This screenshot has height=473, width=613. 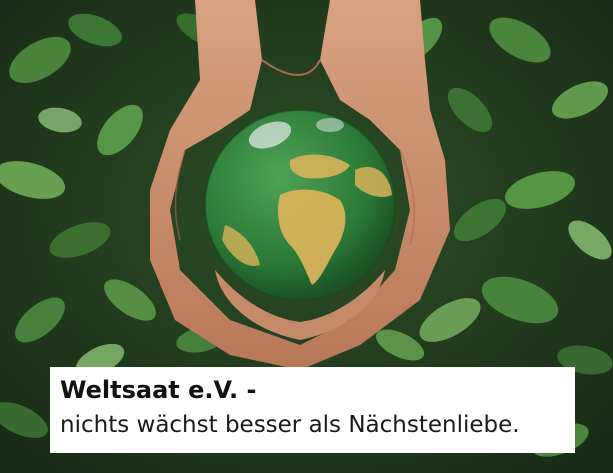 What do you see at coordinates (158, 390) in the screenshot?
I see `caption-title: Weltsaat e.V. -` at bounding box center [158, 390].